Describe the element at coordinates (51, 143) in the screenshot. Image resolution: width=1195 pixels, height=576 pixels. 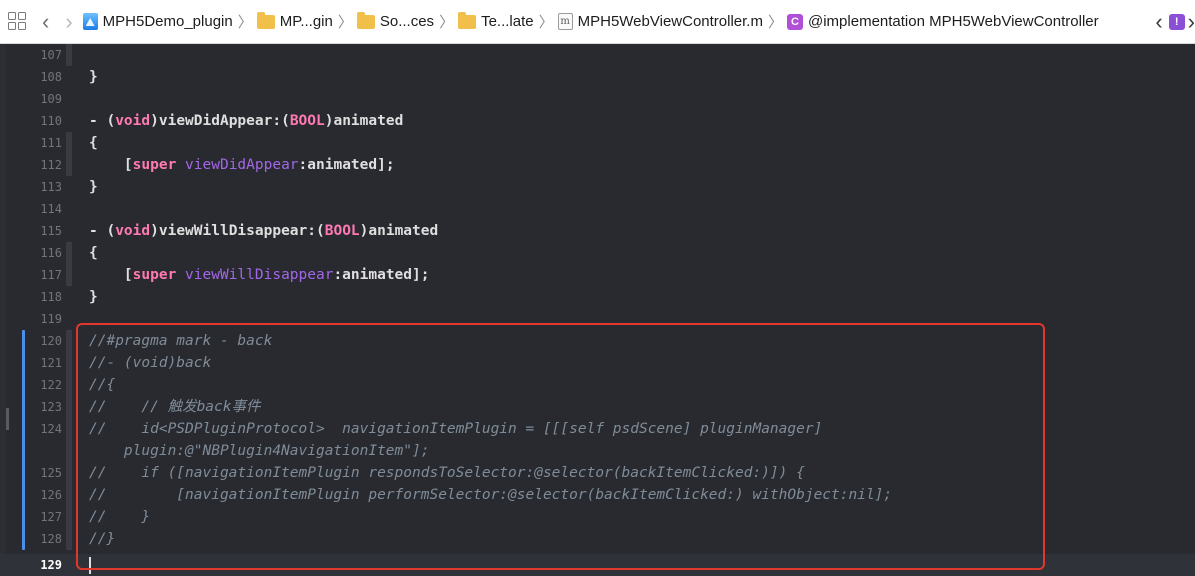
I see `line-number: 111` at that location.